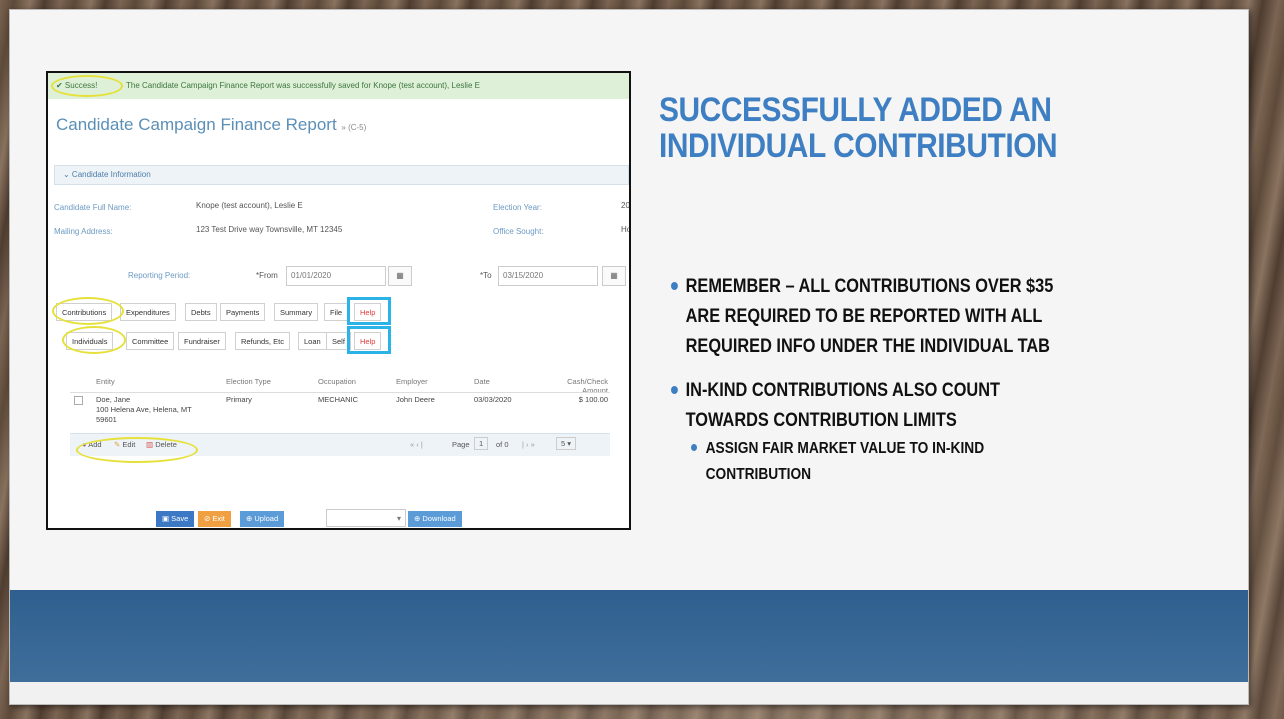 Image resolution: width=1284 pixels, height=719 pixels. I want to click on cell-entity-zip: 59601, so click(106, 419).